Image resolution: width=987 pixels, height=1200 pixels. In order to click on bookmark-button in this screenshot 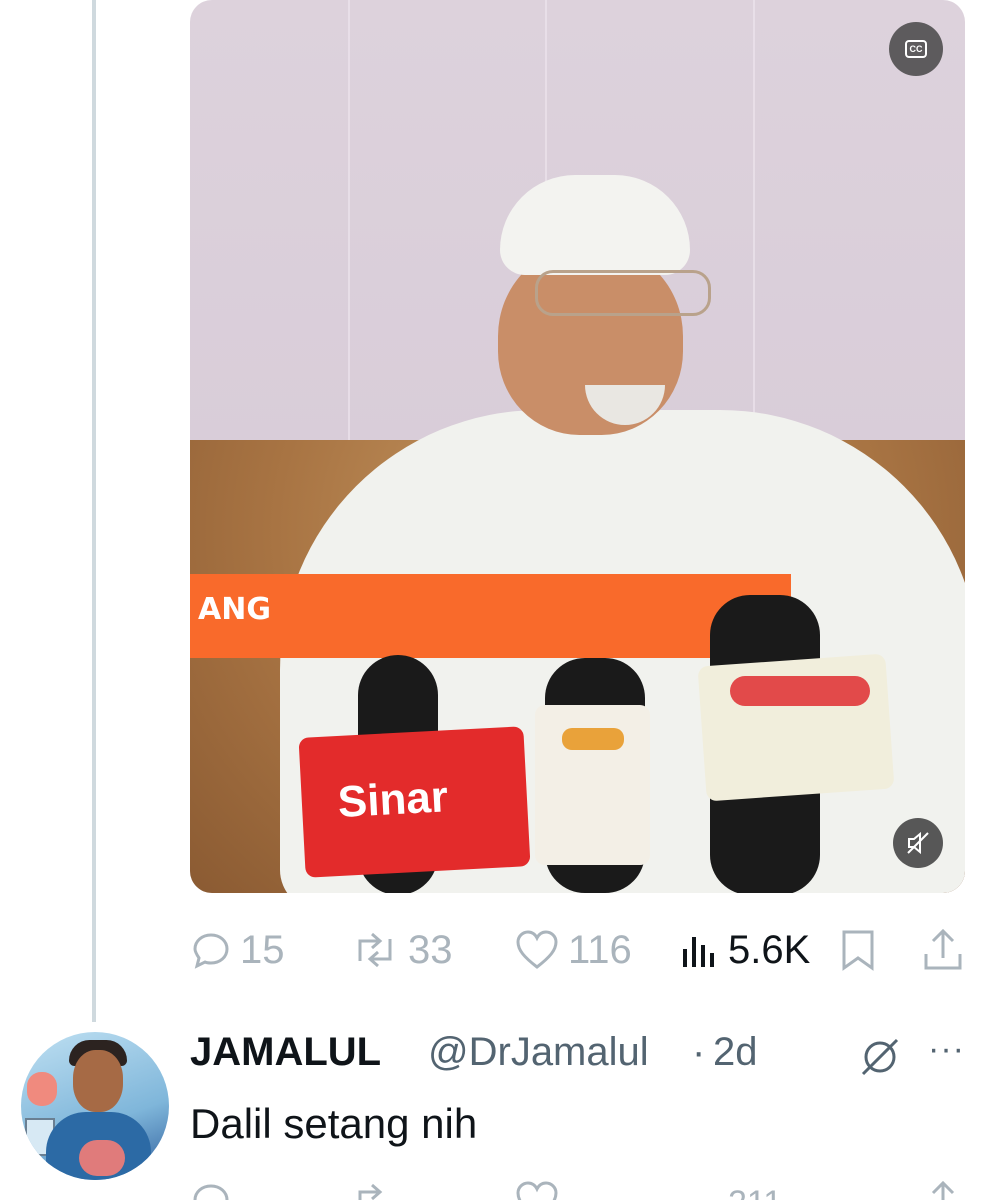, I will do `click(858, 950)`.